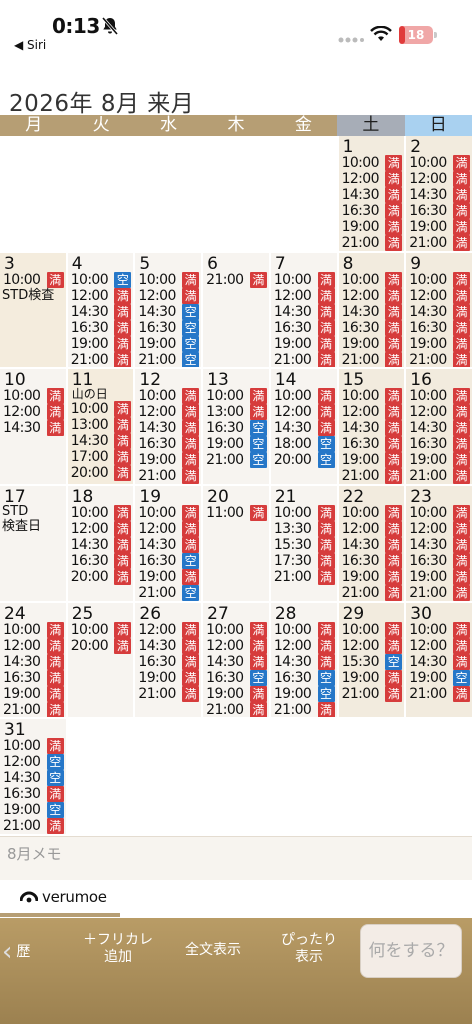 The width and height of the screenshot is (472, 1024). I want to click on day-cell-27: 27 10:00 満 12:00 満 14:30 満 16:30 空 19:00 満 21:00 満, so click(236, 660).